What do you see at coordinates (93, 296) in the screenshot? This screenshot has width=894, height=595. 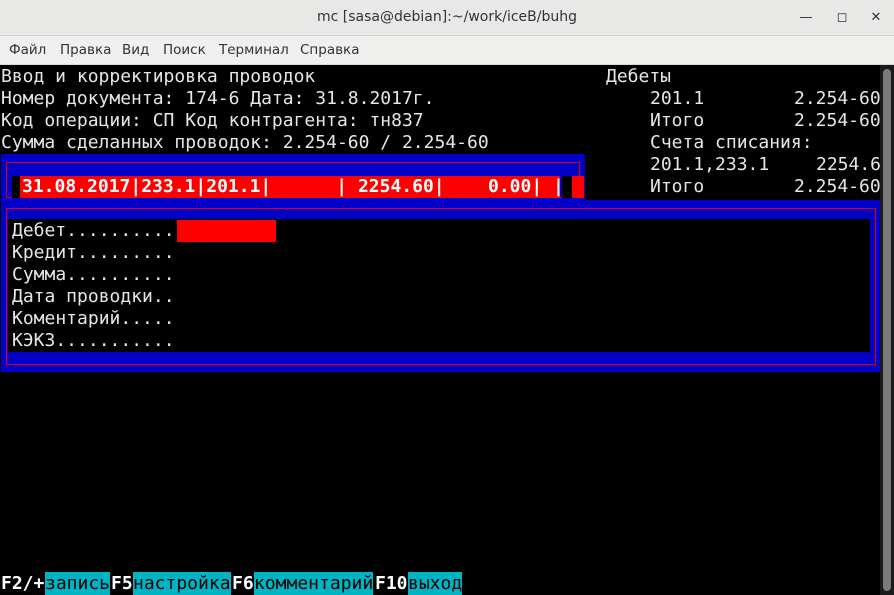 I see `date-field-label: Дата проводки..` at bounding box center [93, 296].